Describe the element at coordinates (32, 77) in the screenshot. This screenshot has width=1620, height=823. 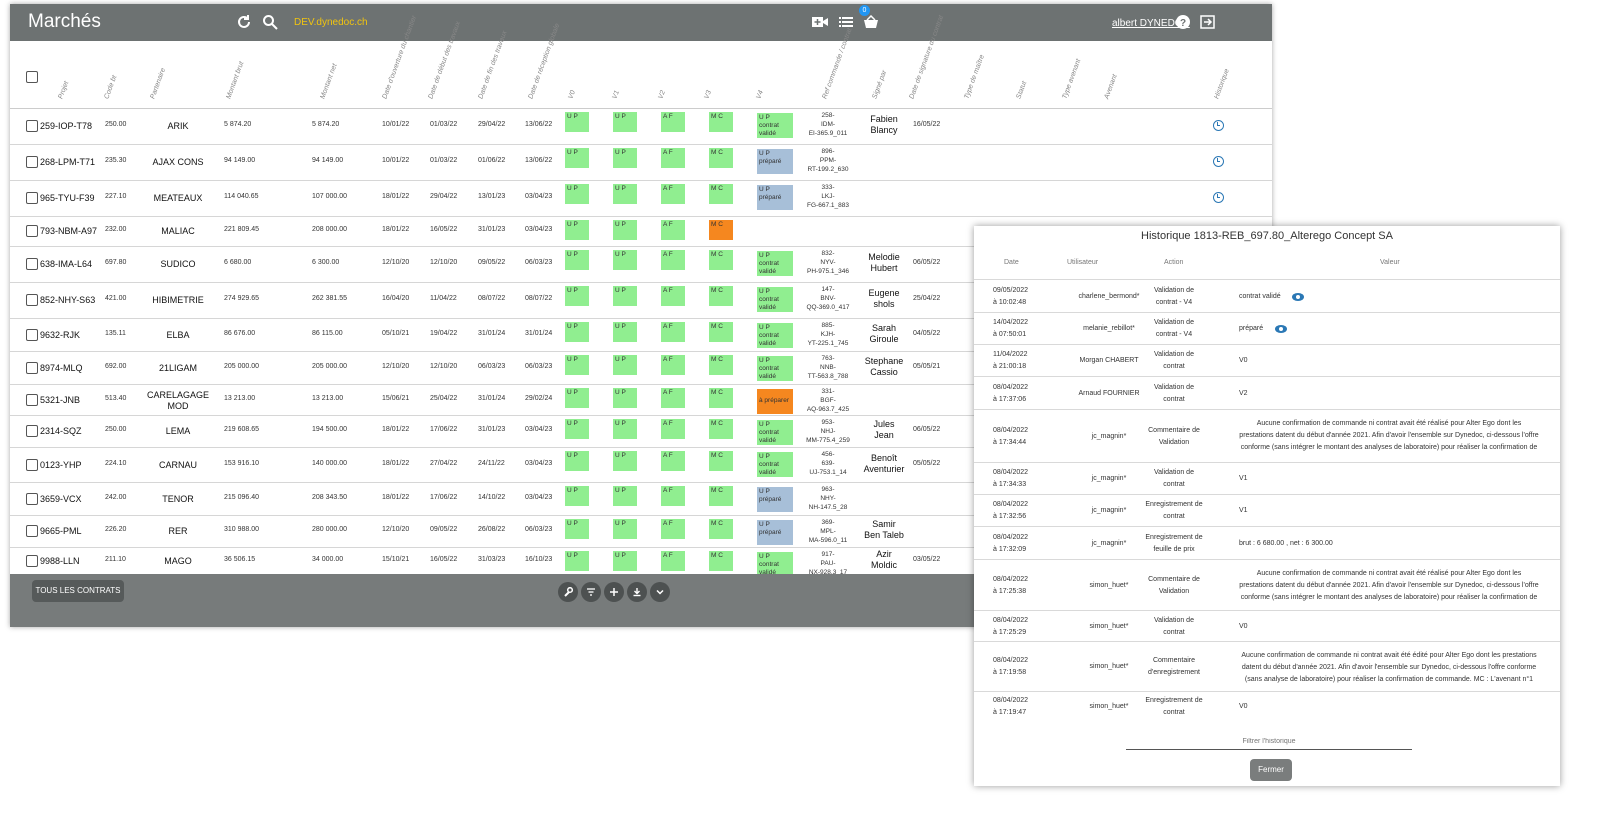
I see `select-all-checkbox` at that location.